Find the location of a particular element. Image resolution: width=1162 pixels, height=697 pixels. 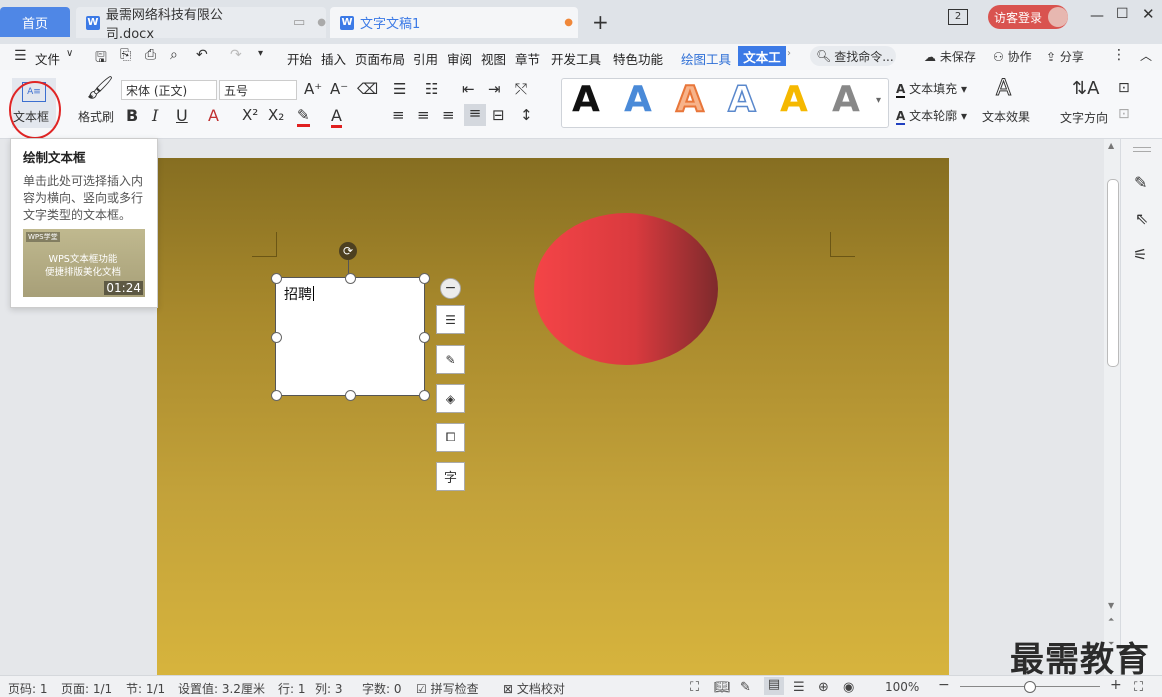

italic-icon: I is located at coordinates (155, 115).